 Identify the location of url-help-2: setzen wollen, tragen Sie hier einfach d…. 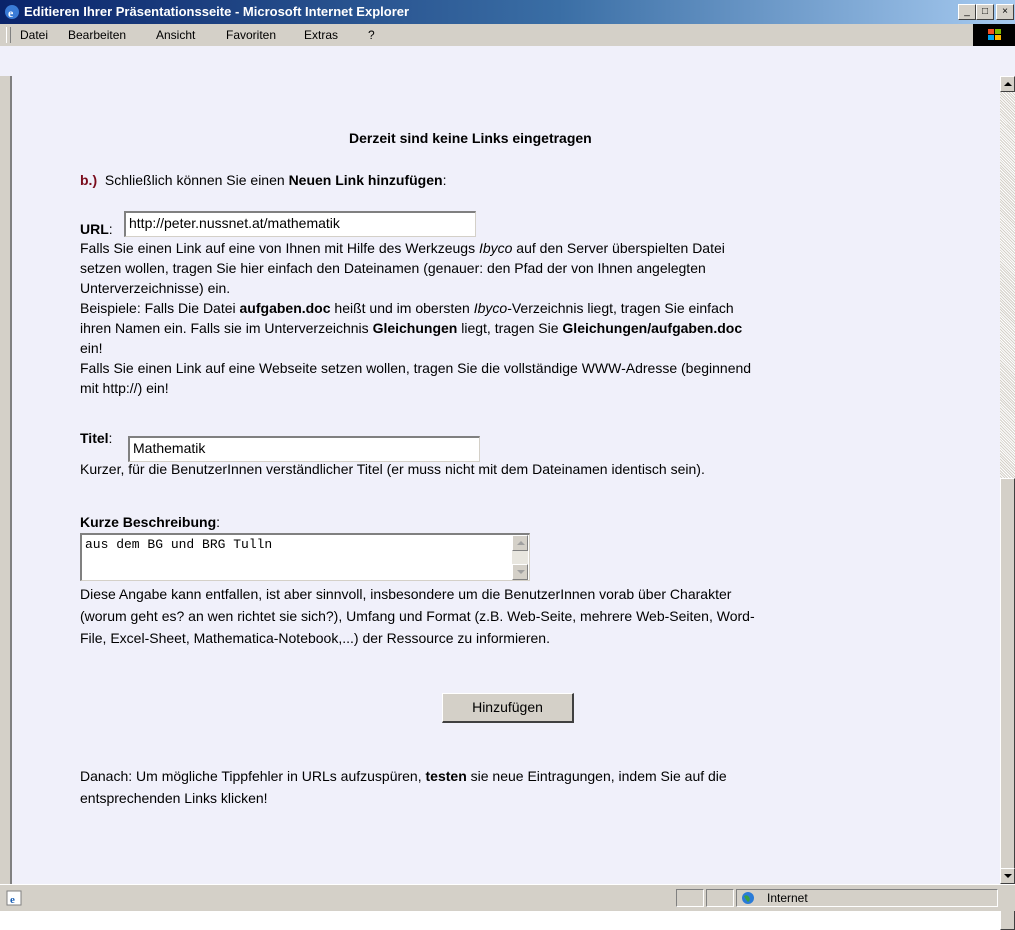
(393, 268).